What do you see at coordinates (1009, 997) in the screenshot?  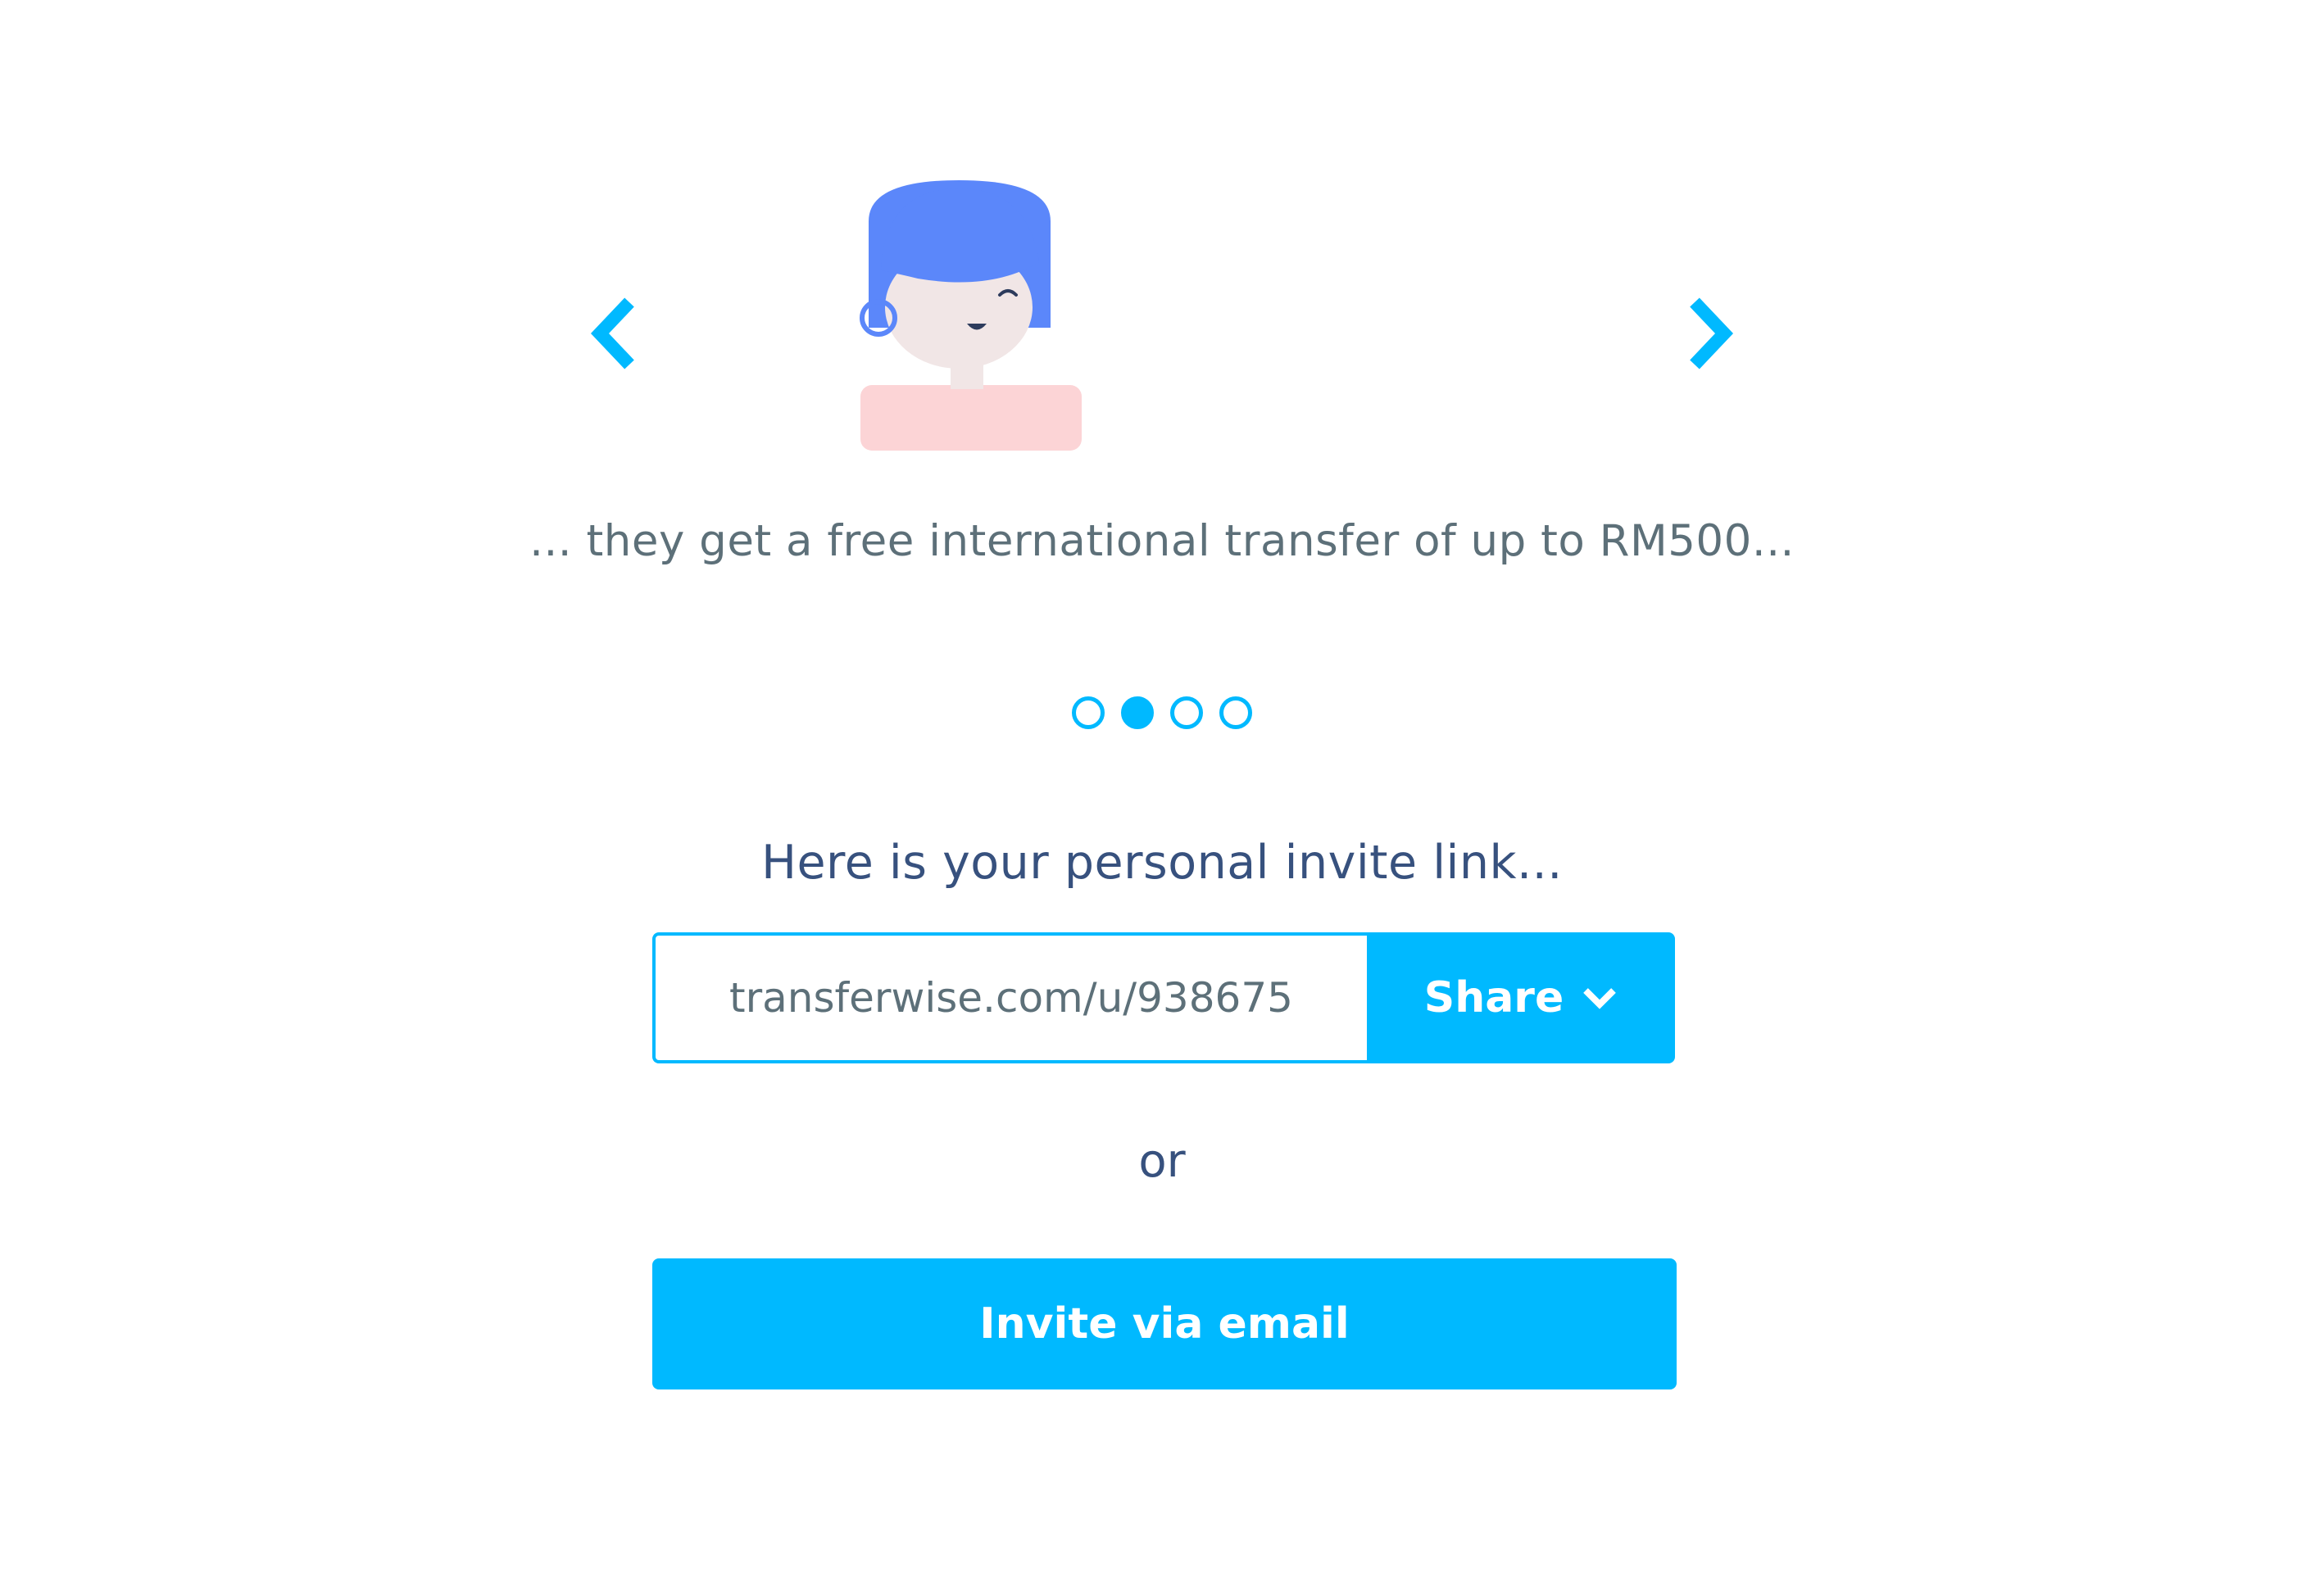 I see `invite-link-field` at bounding box center [1009, 997].